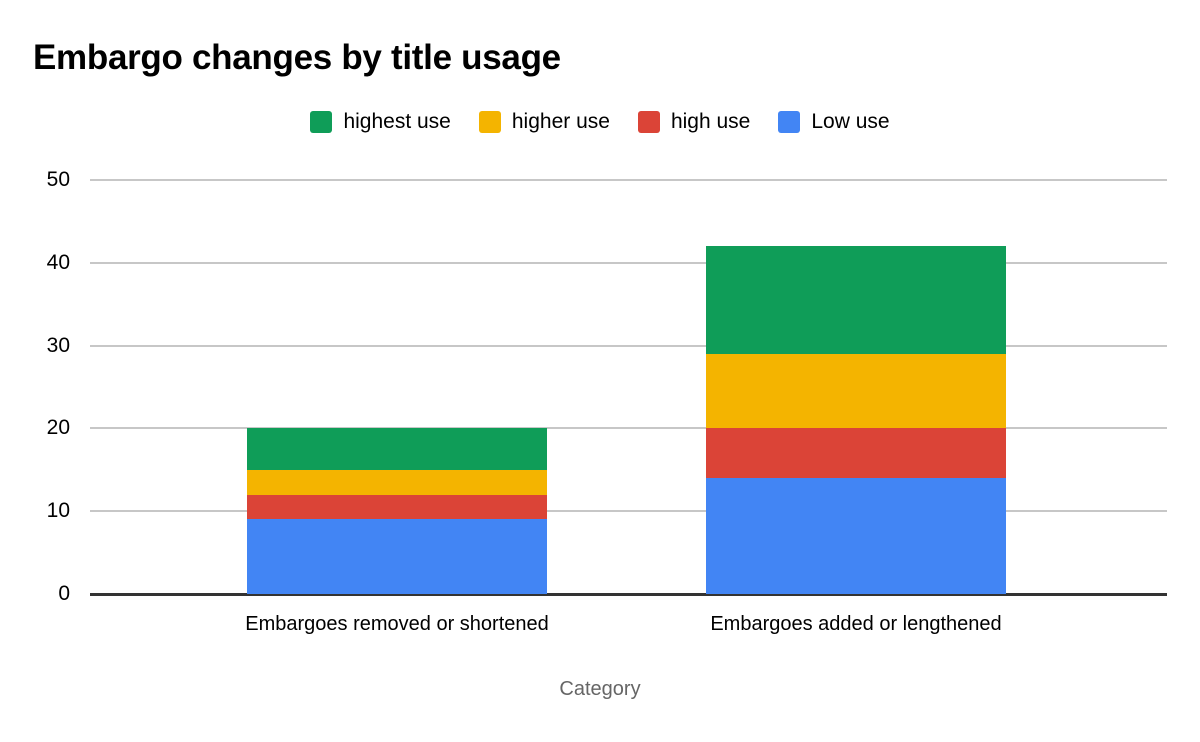 The width and height of the screenshot is (1200, 742). What do you see at coordinates (58, 428) in the screenshot?
I see `y-axis-tick-label: 20` at bounding box center [58, 428].